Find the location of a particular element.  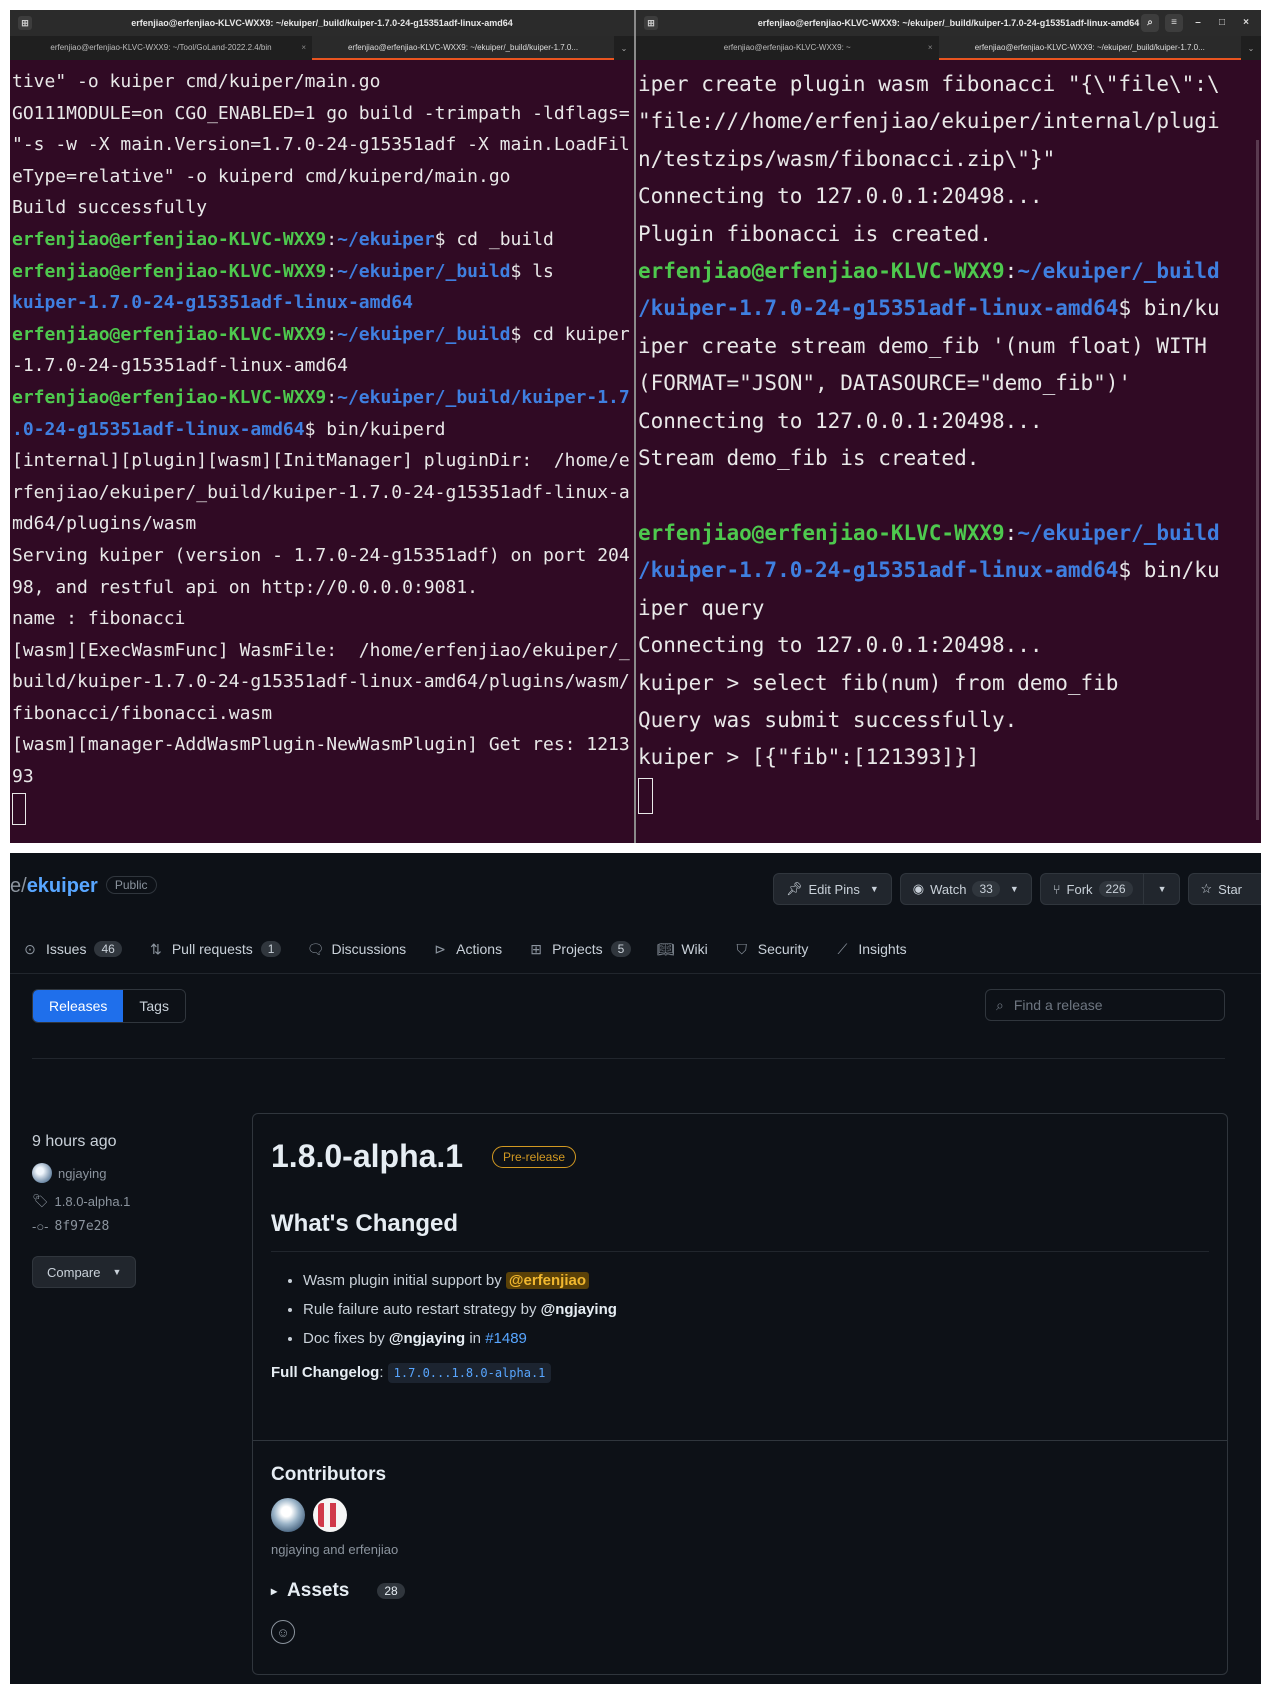

terminal-line: fibonacci/fibonacci.wasm is located at coordinates (142, 713).